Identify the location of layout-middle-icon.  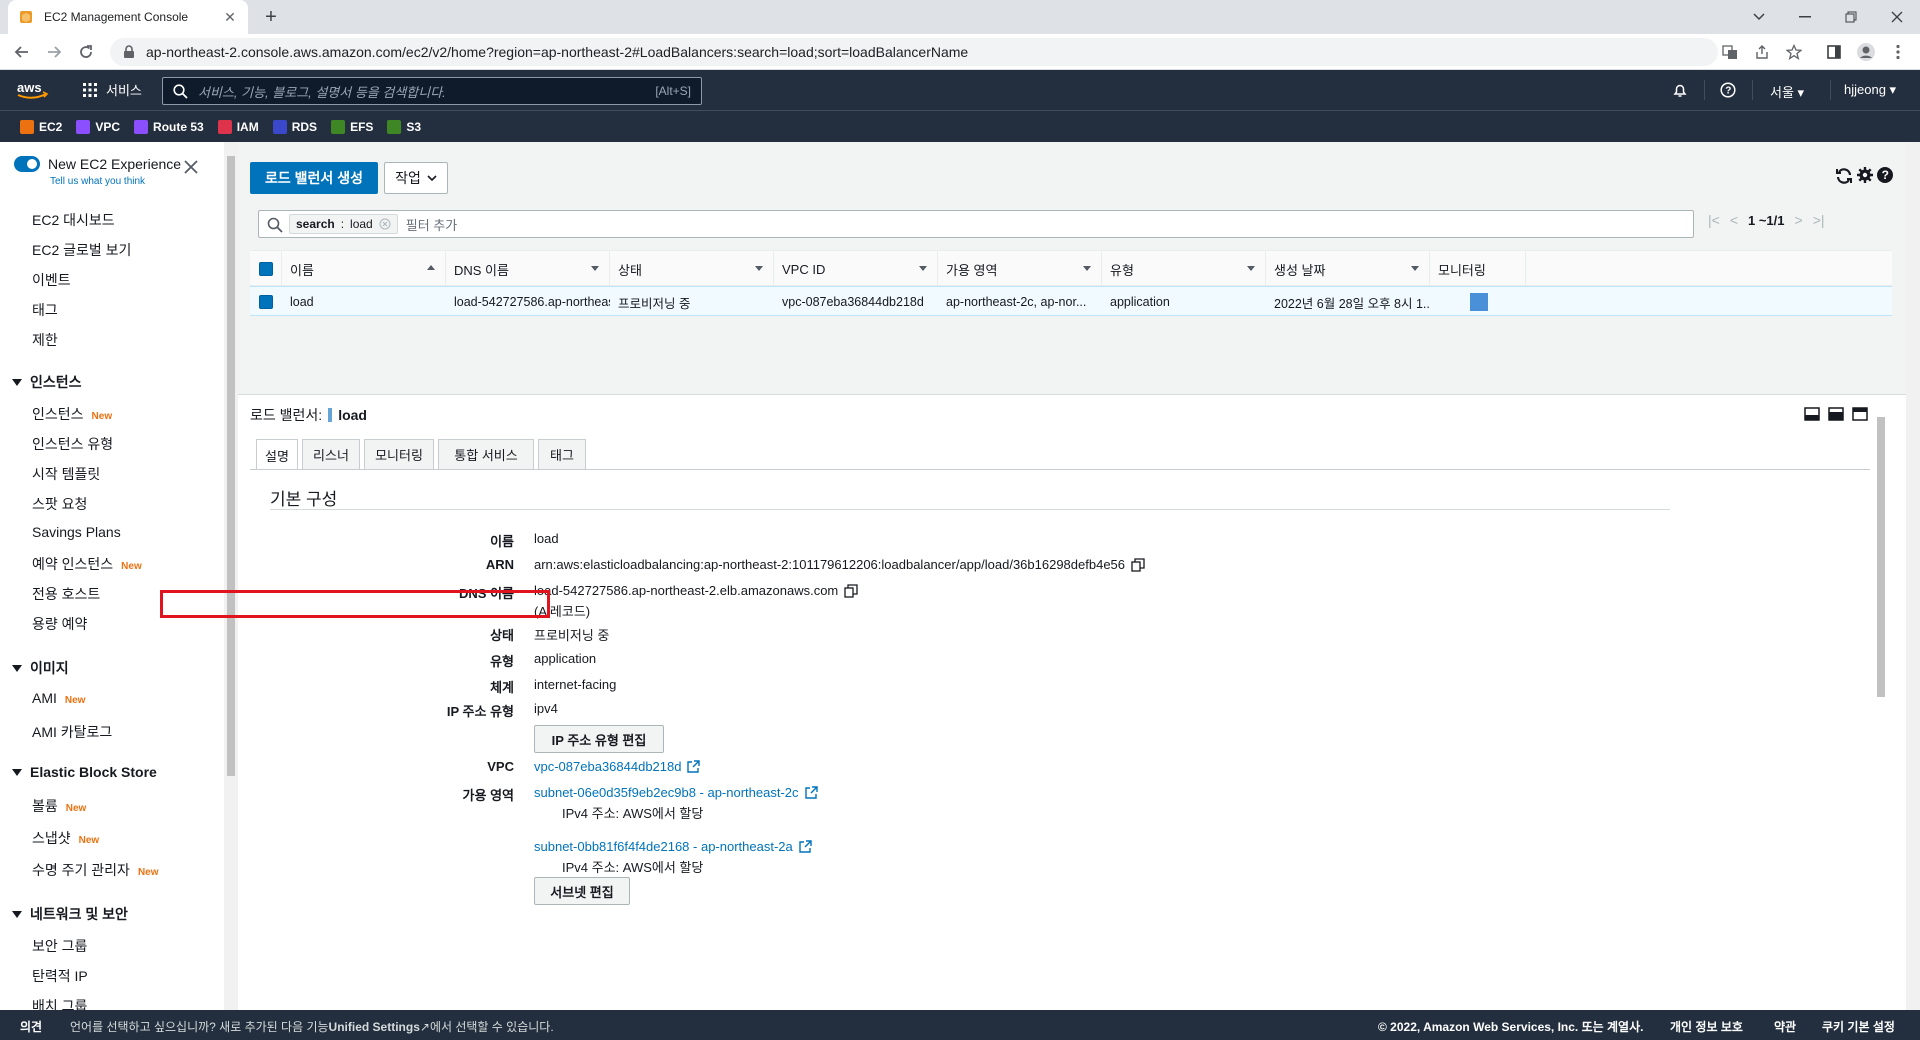
(1836, 414).